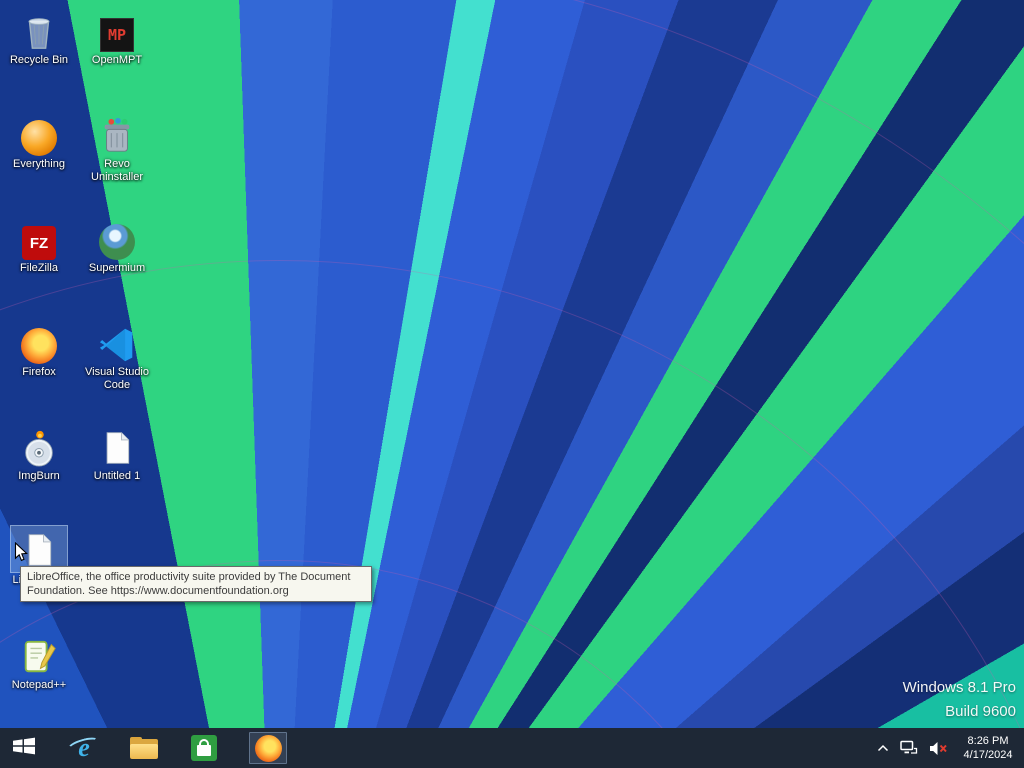 The image size is (1024, 768). I want to click on desktop-icon-label: Revo Uninstaller, so click(117, 170).